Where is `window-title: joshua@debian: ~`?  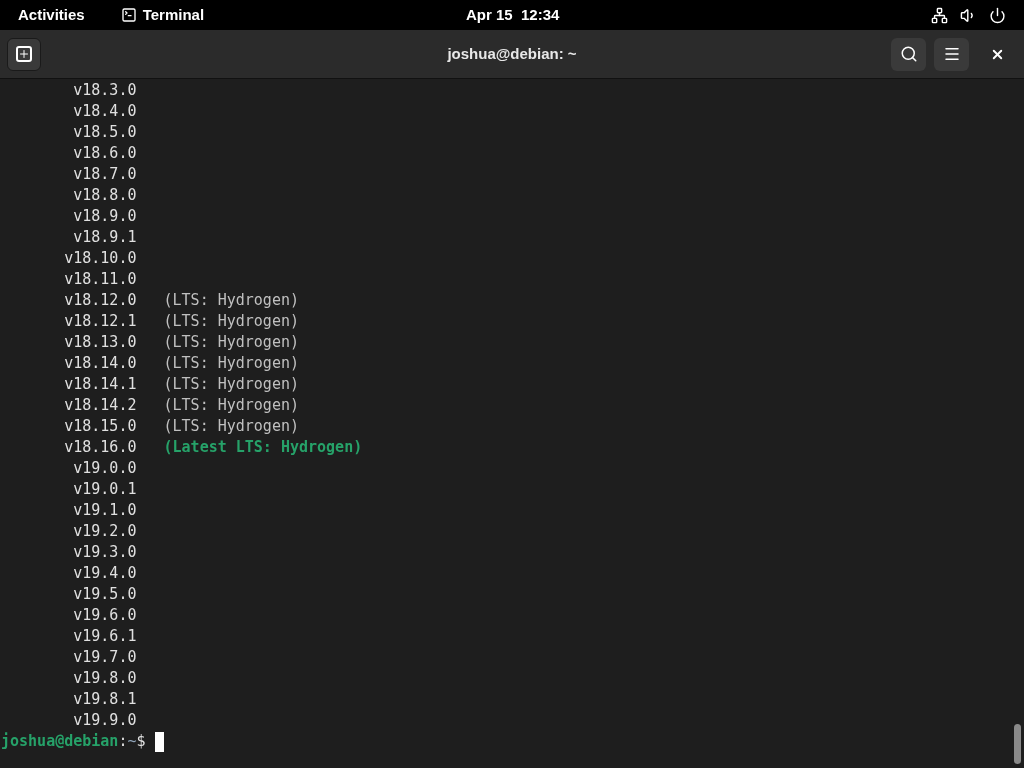
window-title: joshua@debian: ~ is located at coordinates (512, 53).